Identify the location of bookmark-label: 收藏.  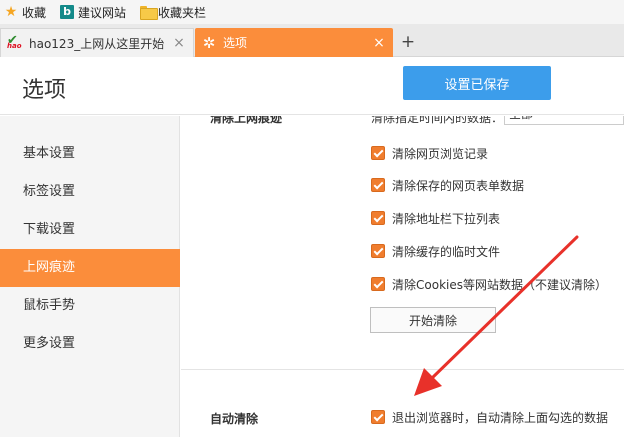
(34, 12).